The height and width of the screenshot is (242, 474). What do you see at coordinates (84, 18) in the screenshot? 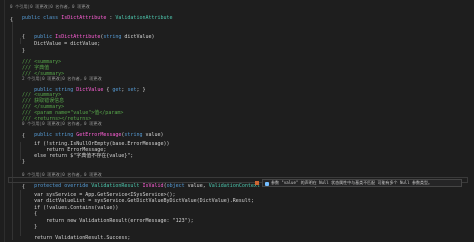
I see `class-name: IsDictAttribute` at bounding box center [84, 18].